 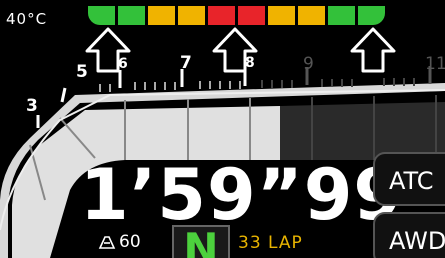 What do you see at coordinates (123, 64) in the screenshot?
I see `rpm-tick-label: 6` at bounding box center [123, 64].